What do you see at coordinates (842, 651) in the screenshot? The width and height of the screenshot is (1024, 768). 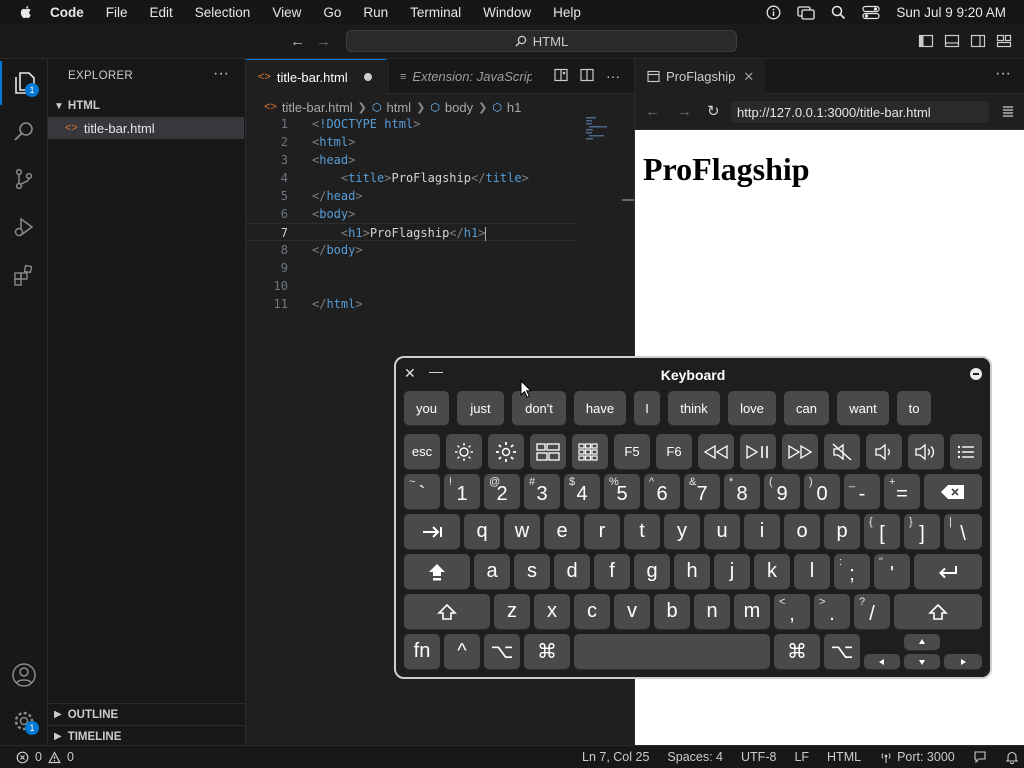 I see `key-option-right: ⌥` at bounding box center [842, 651].